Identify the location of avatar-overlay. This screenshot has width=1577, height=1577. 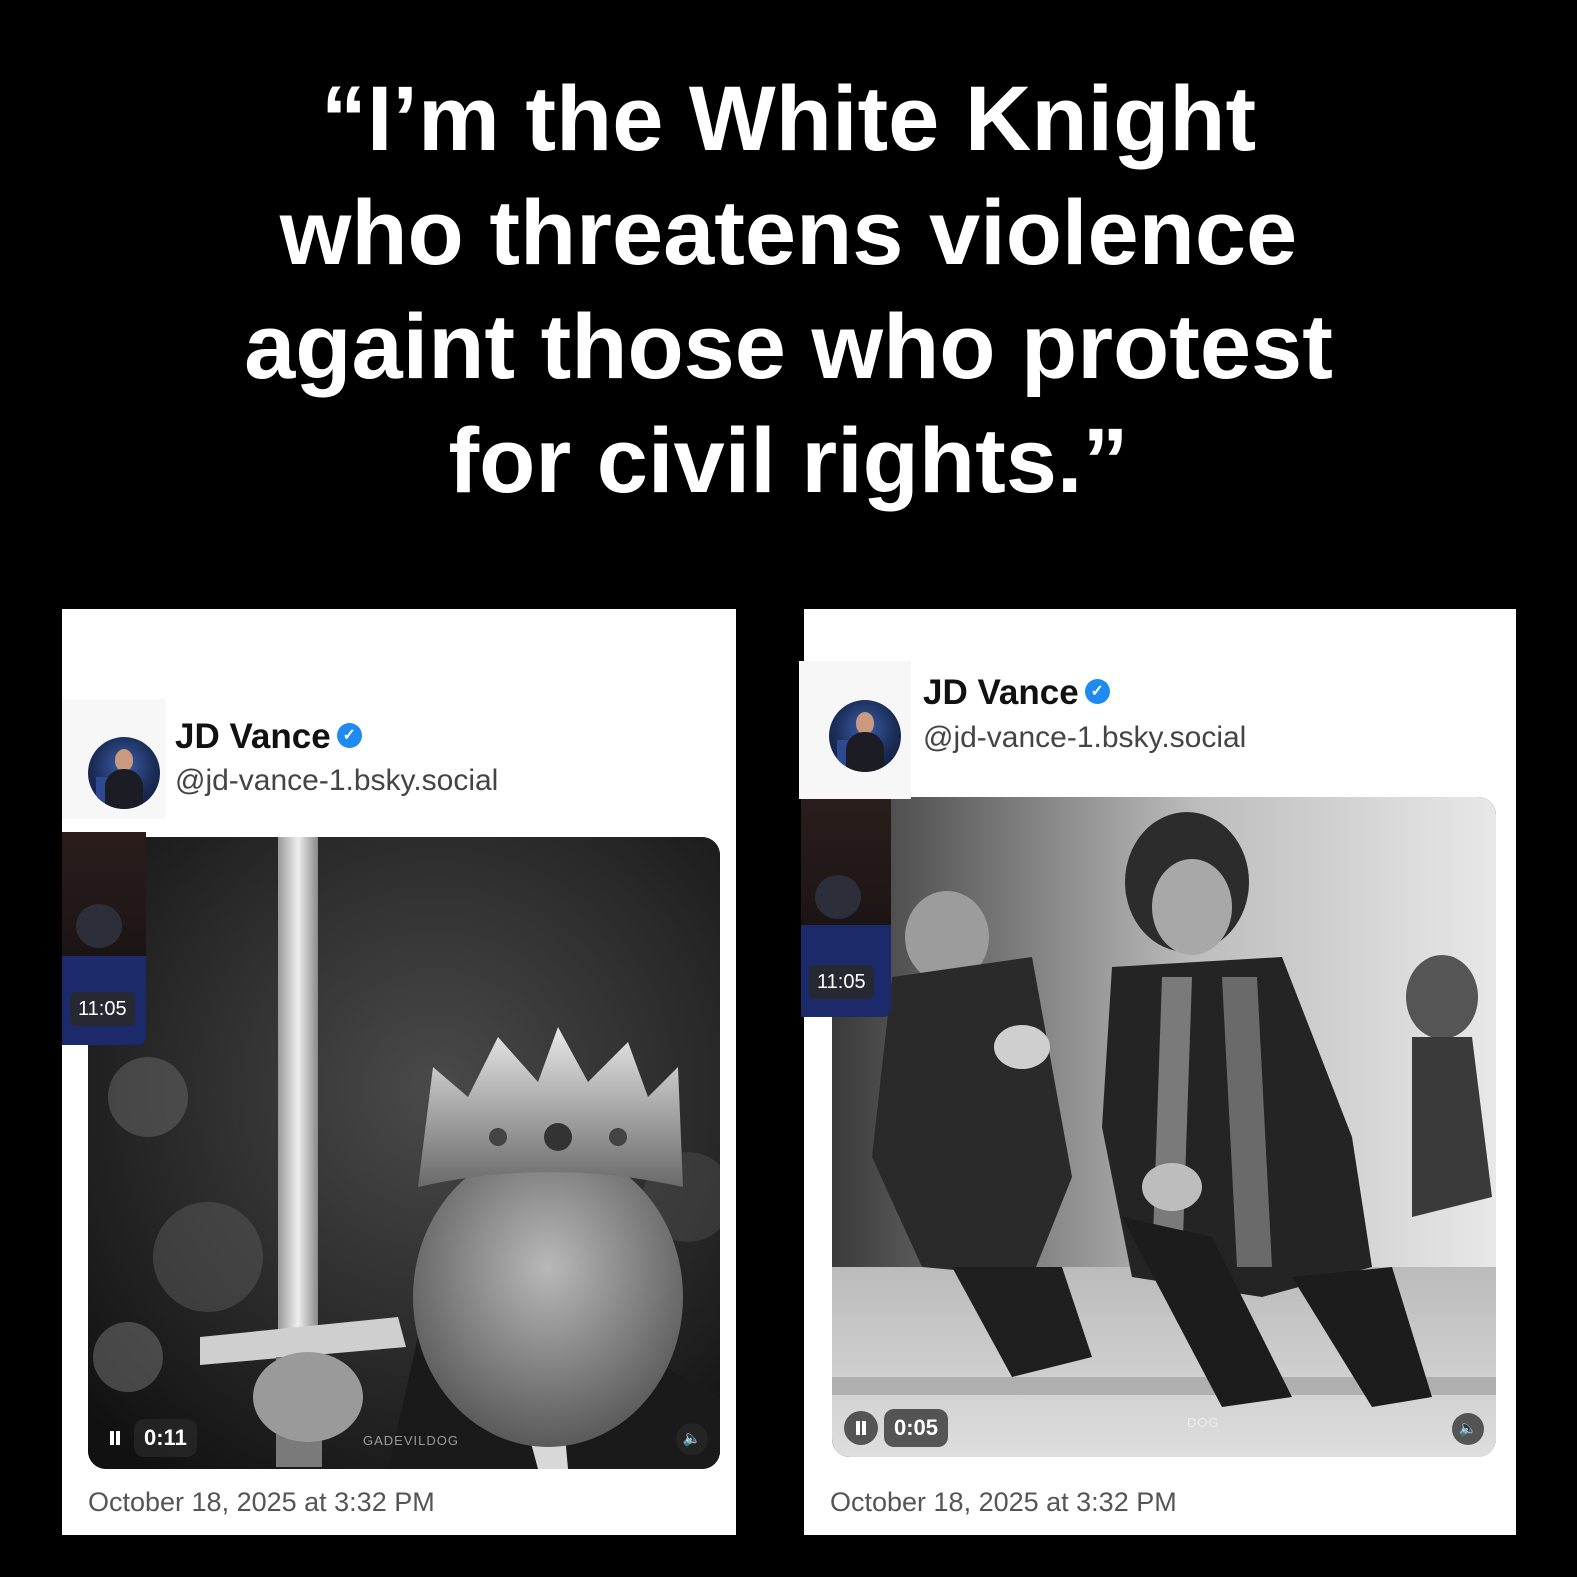
(865, 736).